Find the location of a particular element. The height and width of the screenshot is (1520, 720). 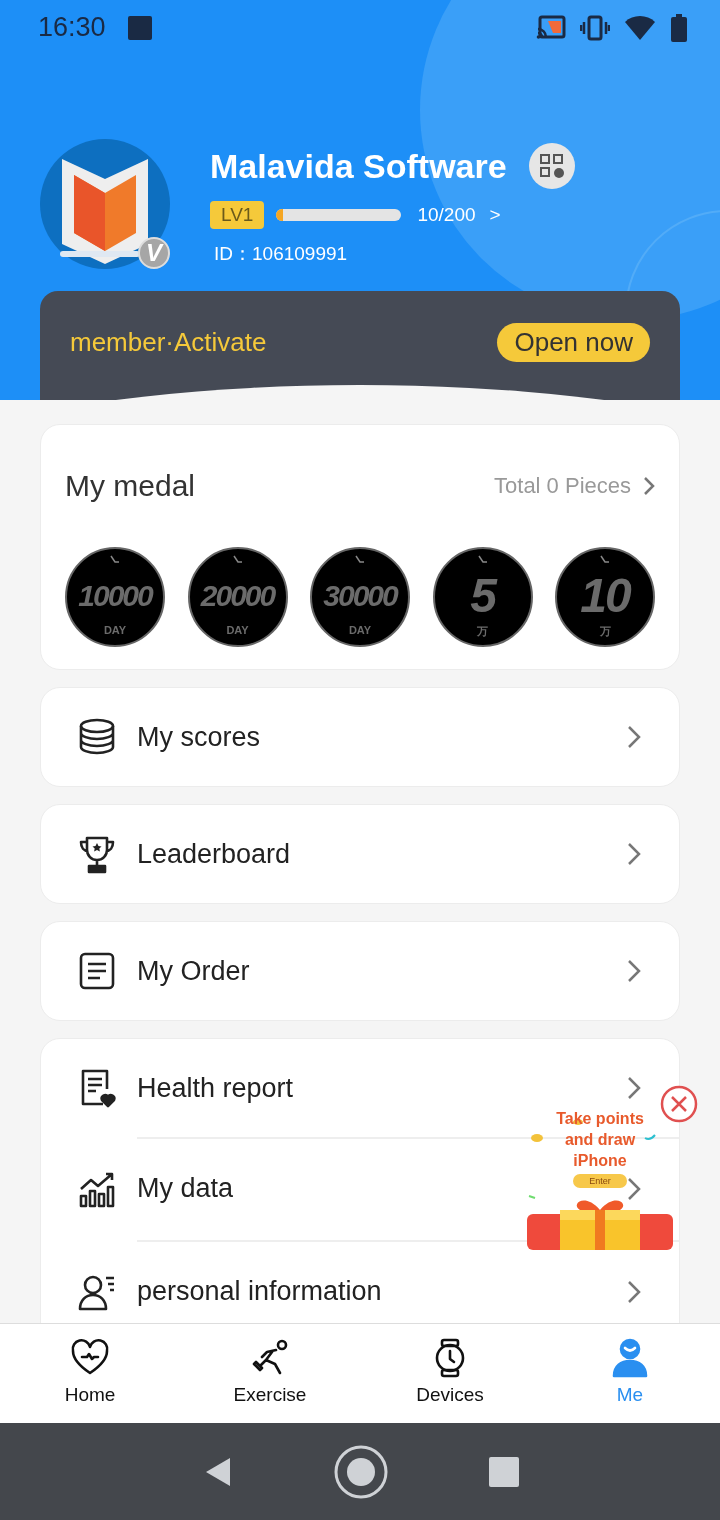

medal-badge: 30000 DAY is located at coordinates (360, 597).